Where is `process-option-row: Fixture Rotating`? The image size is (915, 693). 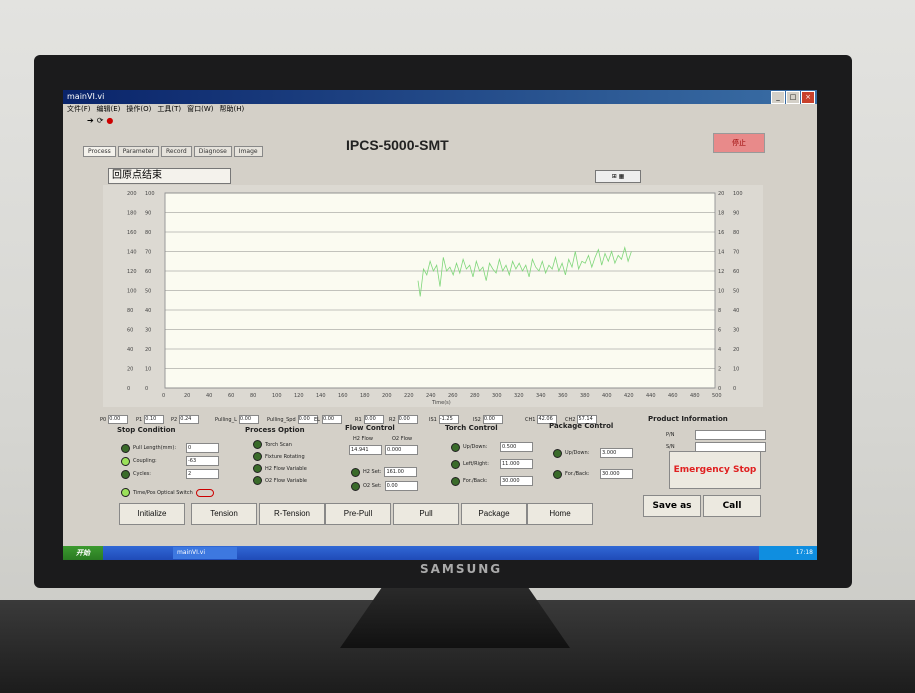 process-option-row: Fixture Rotating is located at coordinates (279, 456).